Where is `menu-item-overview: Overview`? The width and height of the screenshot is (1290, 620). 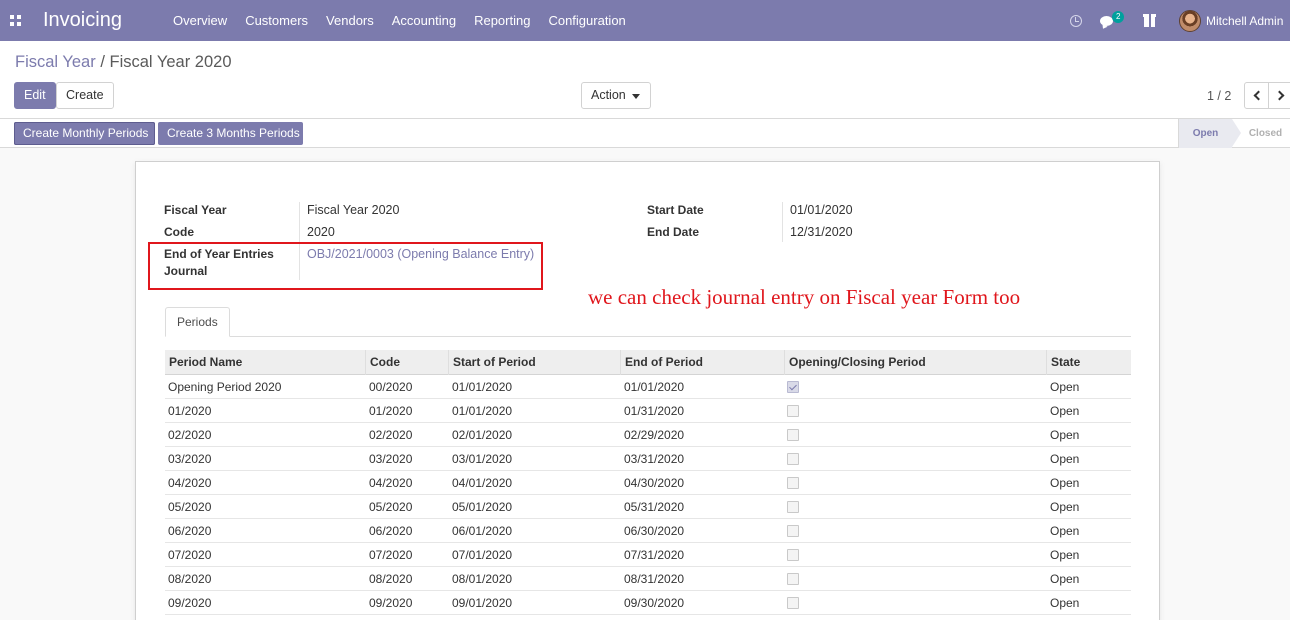 menu-item-overview: Overview is located at coordinates (200, 20).